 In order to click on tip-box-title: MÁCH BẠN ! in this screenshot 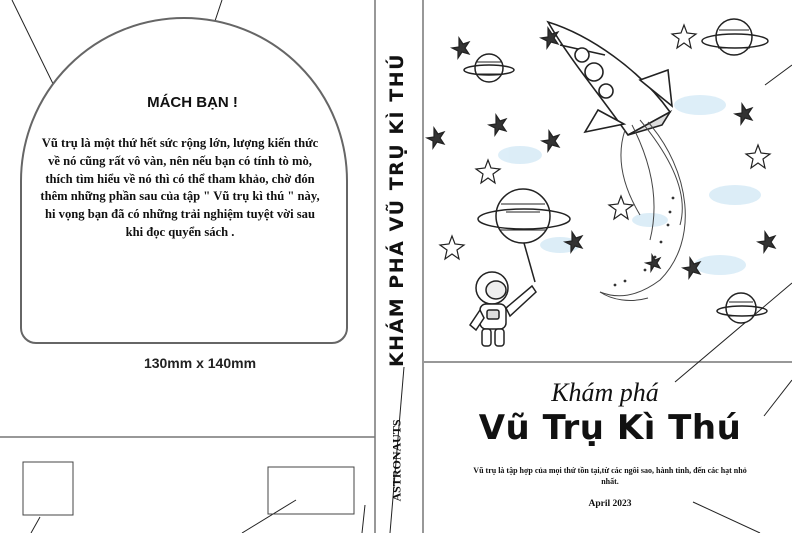, I will do `click(192, 102)`.